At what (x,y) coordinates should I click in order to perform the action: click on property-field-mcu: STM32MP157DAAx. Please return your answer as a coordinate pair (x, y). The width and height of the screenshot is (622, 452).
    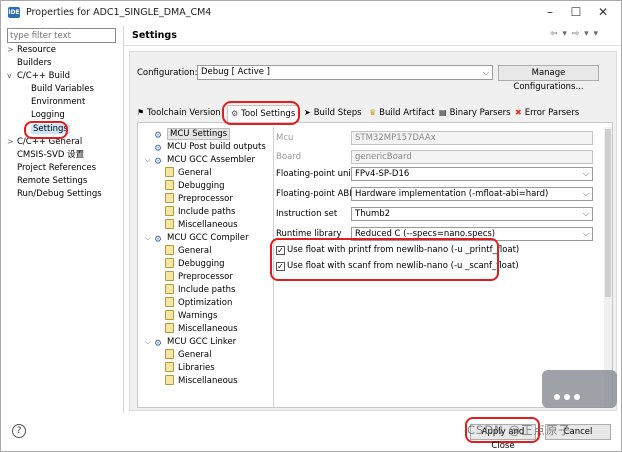
    Looking at the image, I should click on (472, 138).